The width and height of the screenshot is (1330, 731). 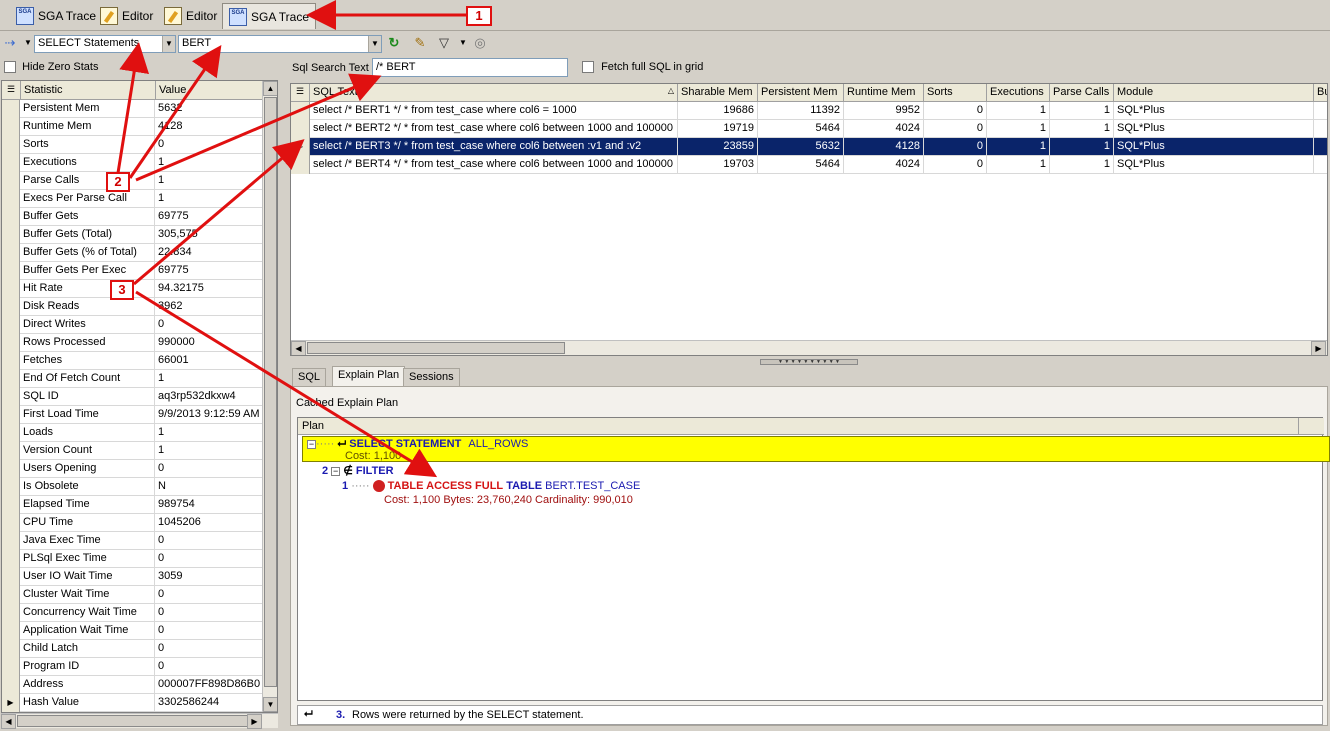 I want to click on statistic-row: Persistent Mem 5632, so click(x=133, y=109).